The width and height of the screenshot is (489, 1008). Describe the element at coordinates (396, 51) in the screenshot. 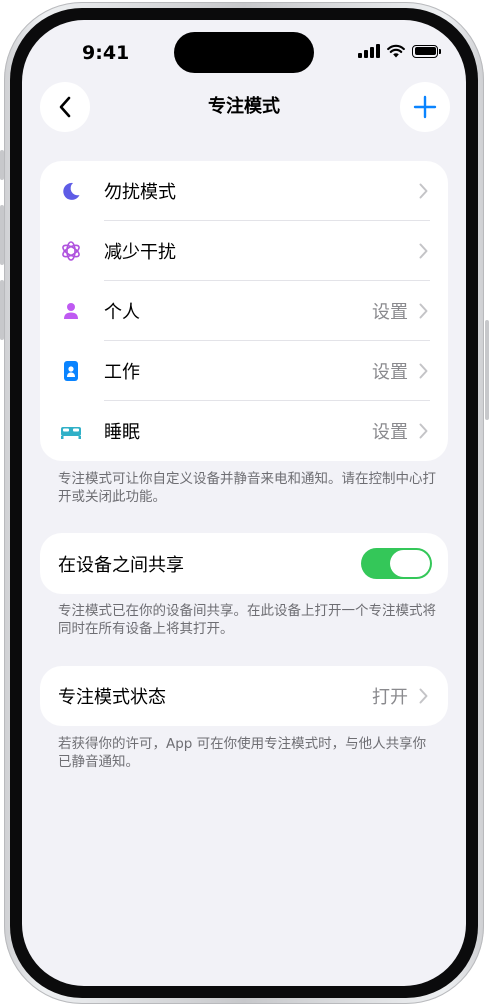

I see `wifi-icon` at that location.